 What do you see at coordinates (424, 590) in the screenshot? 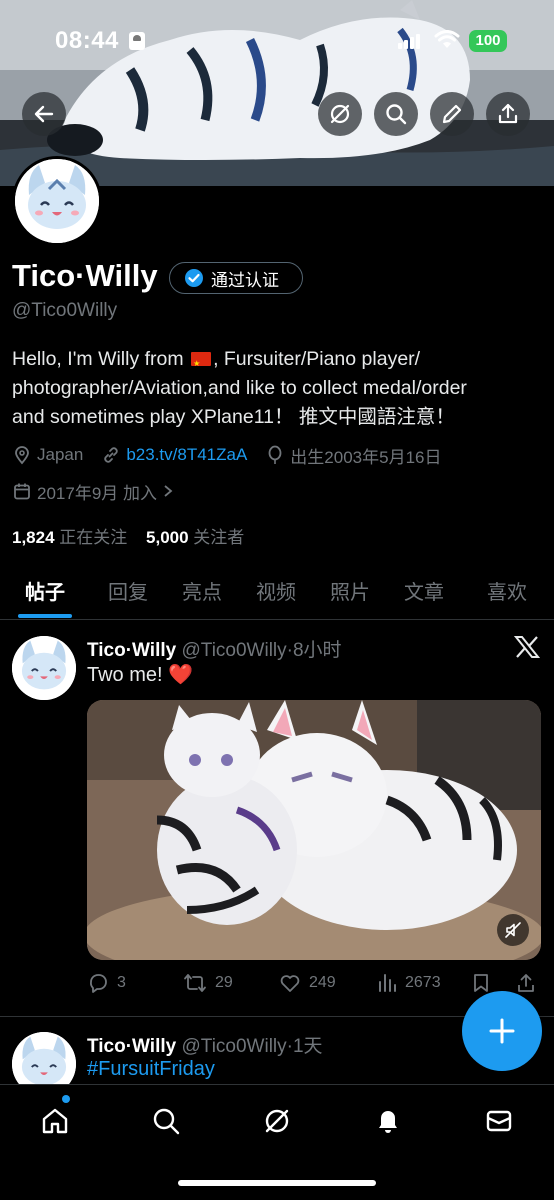
I see `tab-articles: 文章` at bounding box center [424, 590].